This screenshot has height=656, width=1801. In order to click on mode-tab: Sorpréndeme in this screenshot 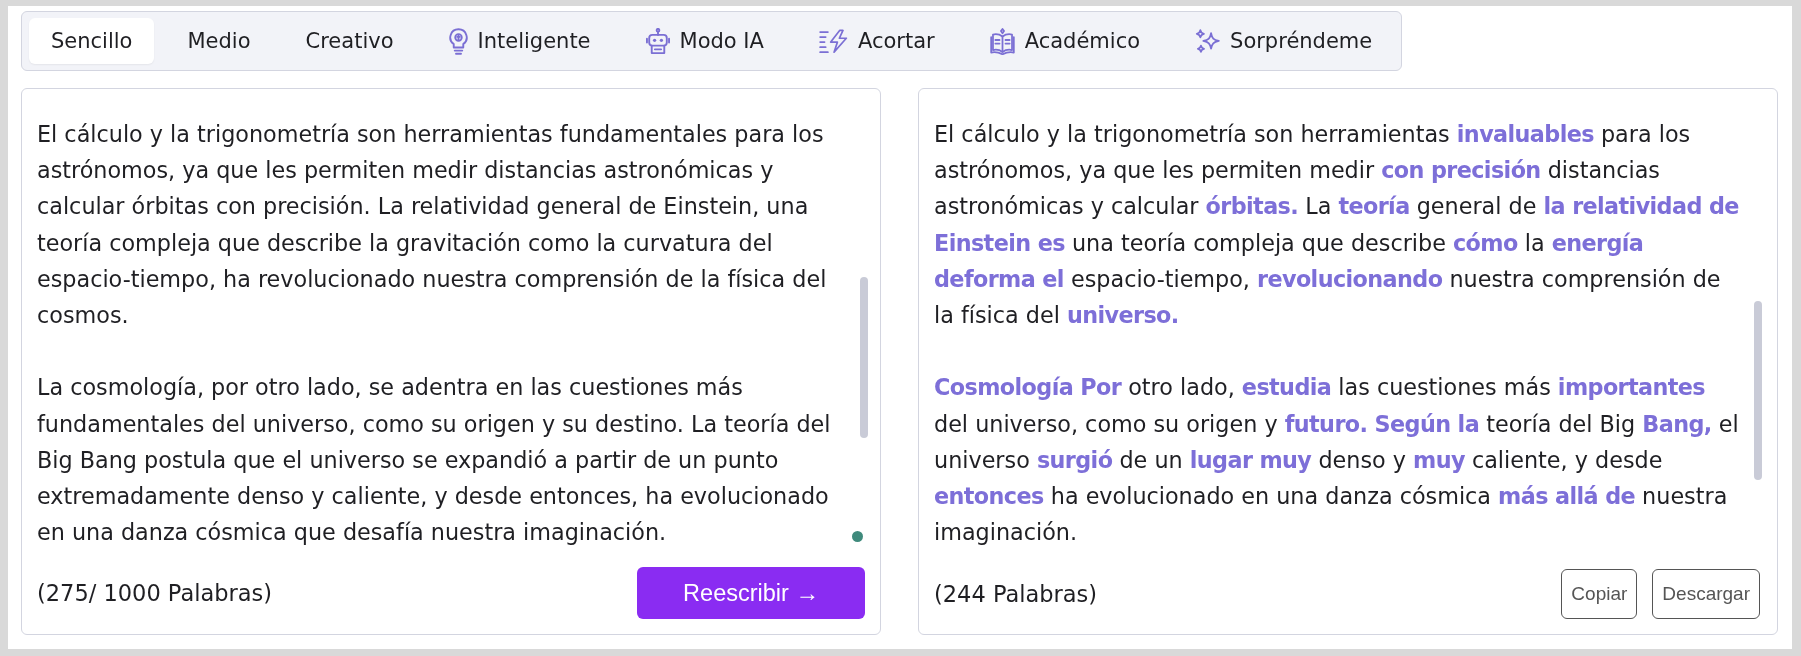, I will do `click(1284, 41)`.